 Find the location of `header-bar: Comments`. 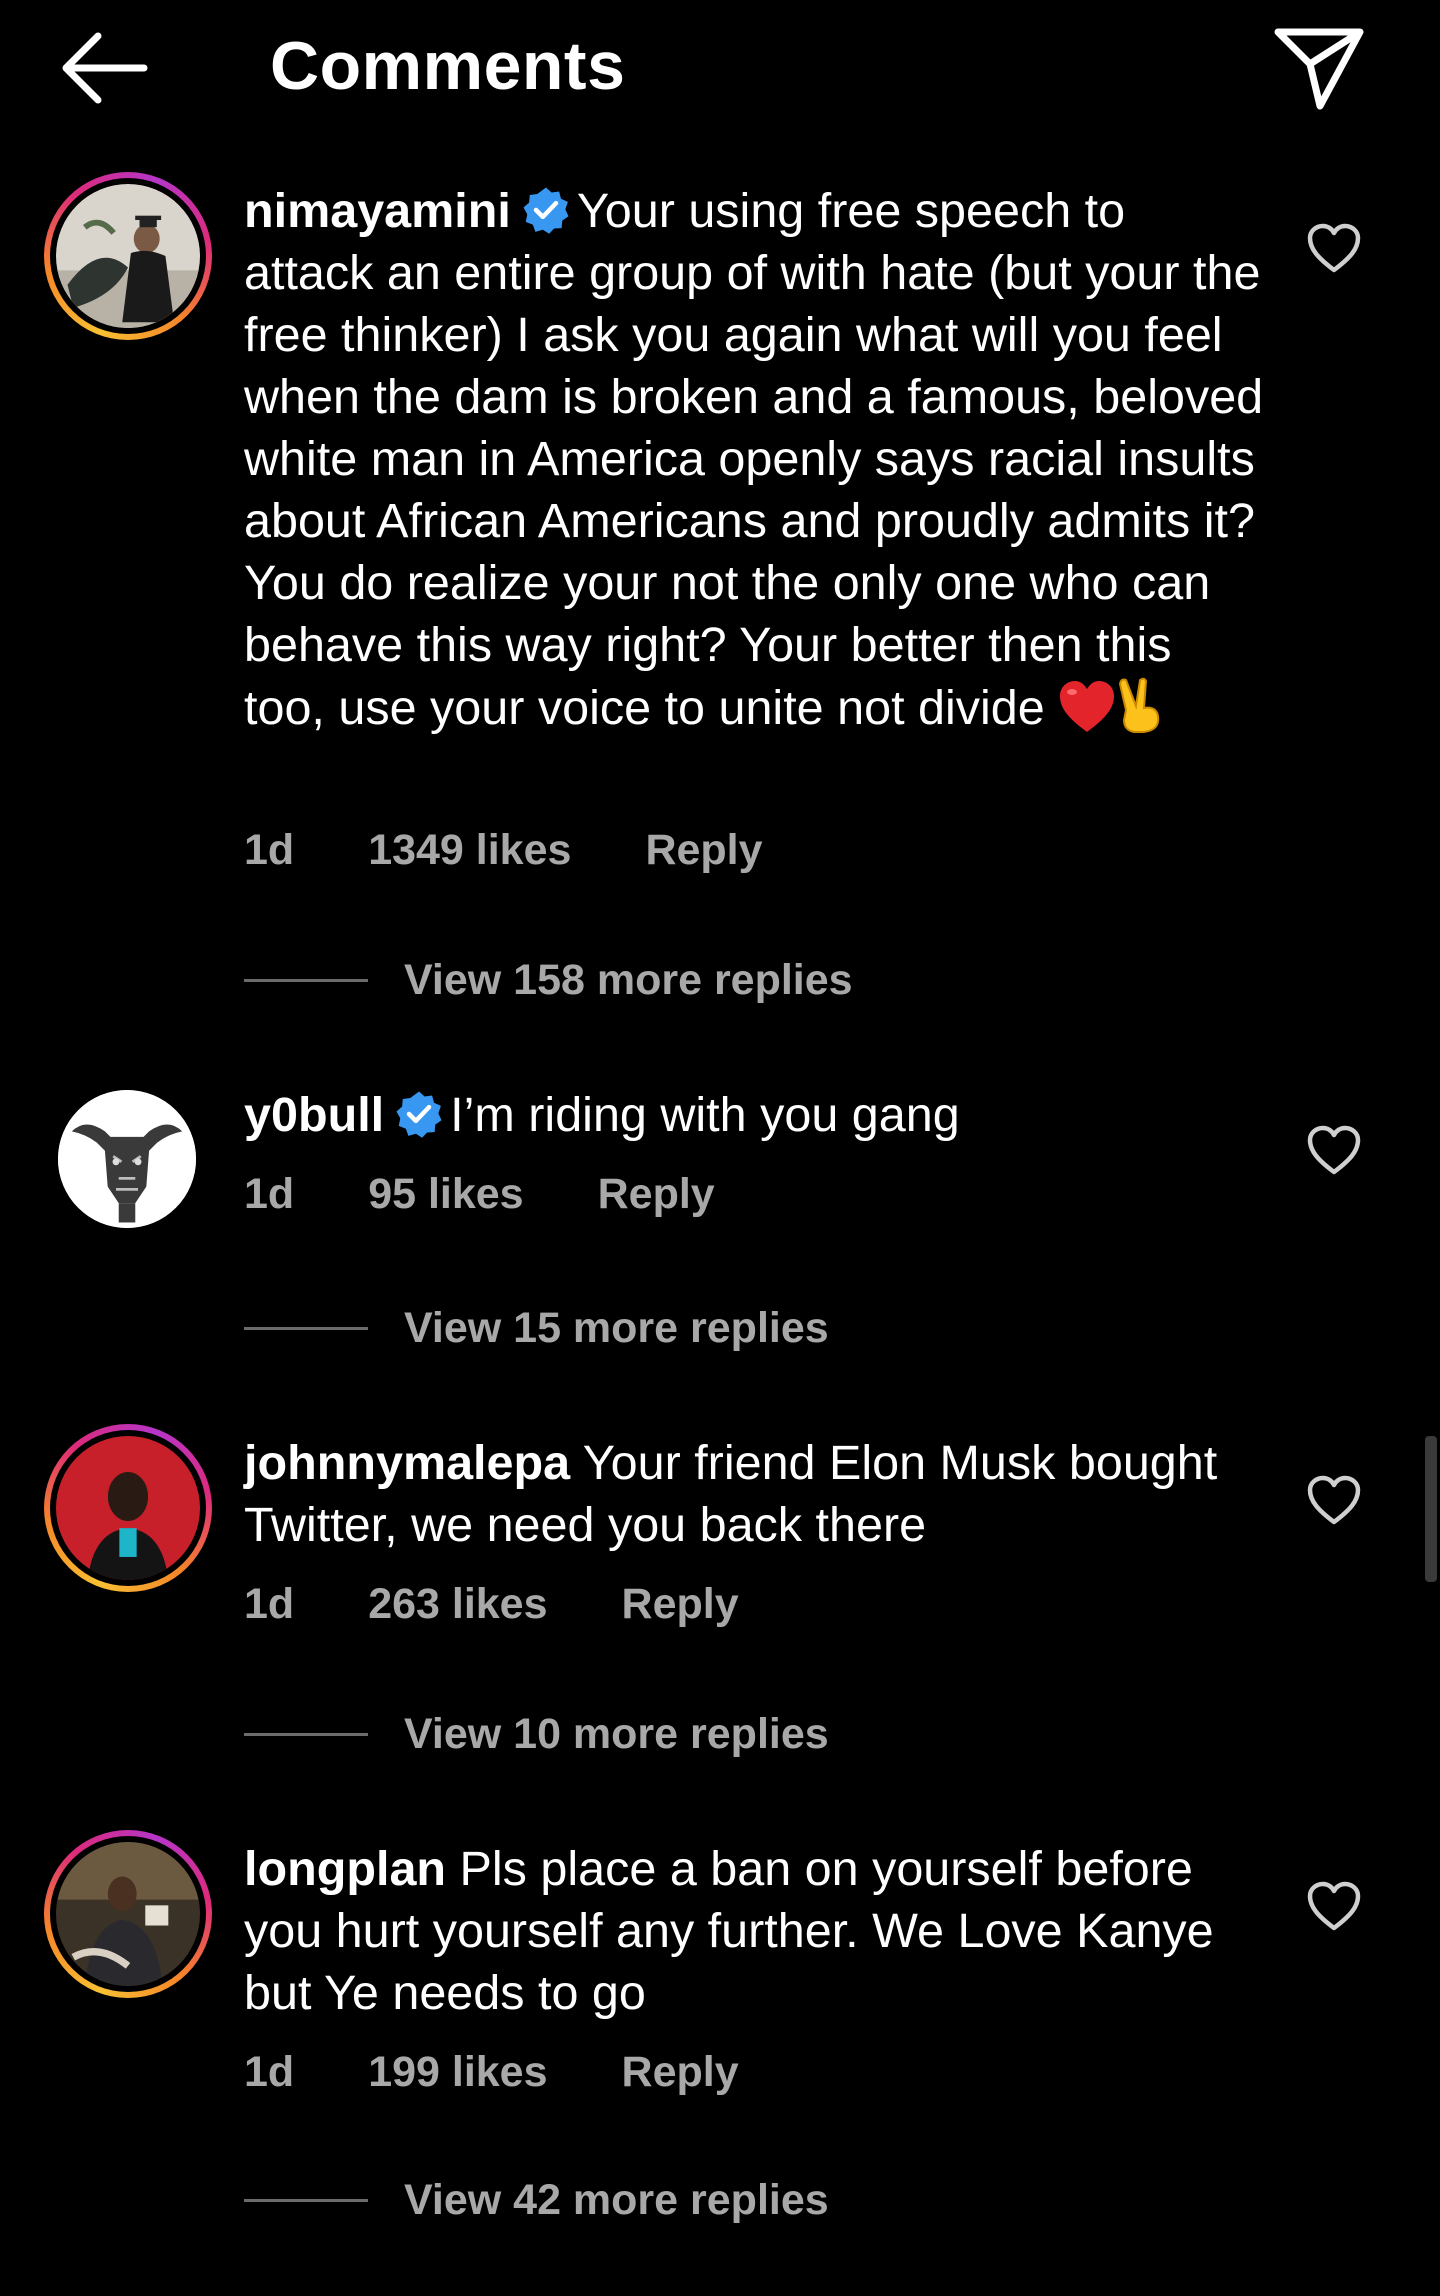

header-bar: Comments is located at coordinates (720, 70).